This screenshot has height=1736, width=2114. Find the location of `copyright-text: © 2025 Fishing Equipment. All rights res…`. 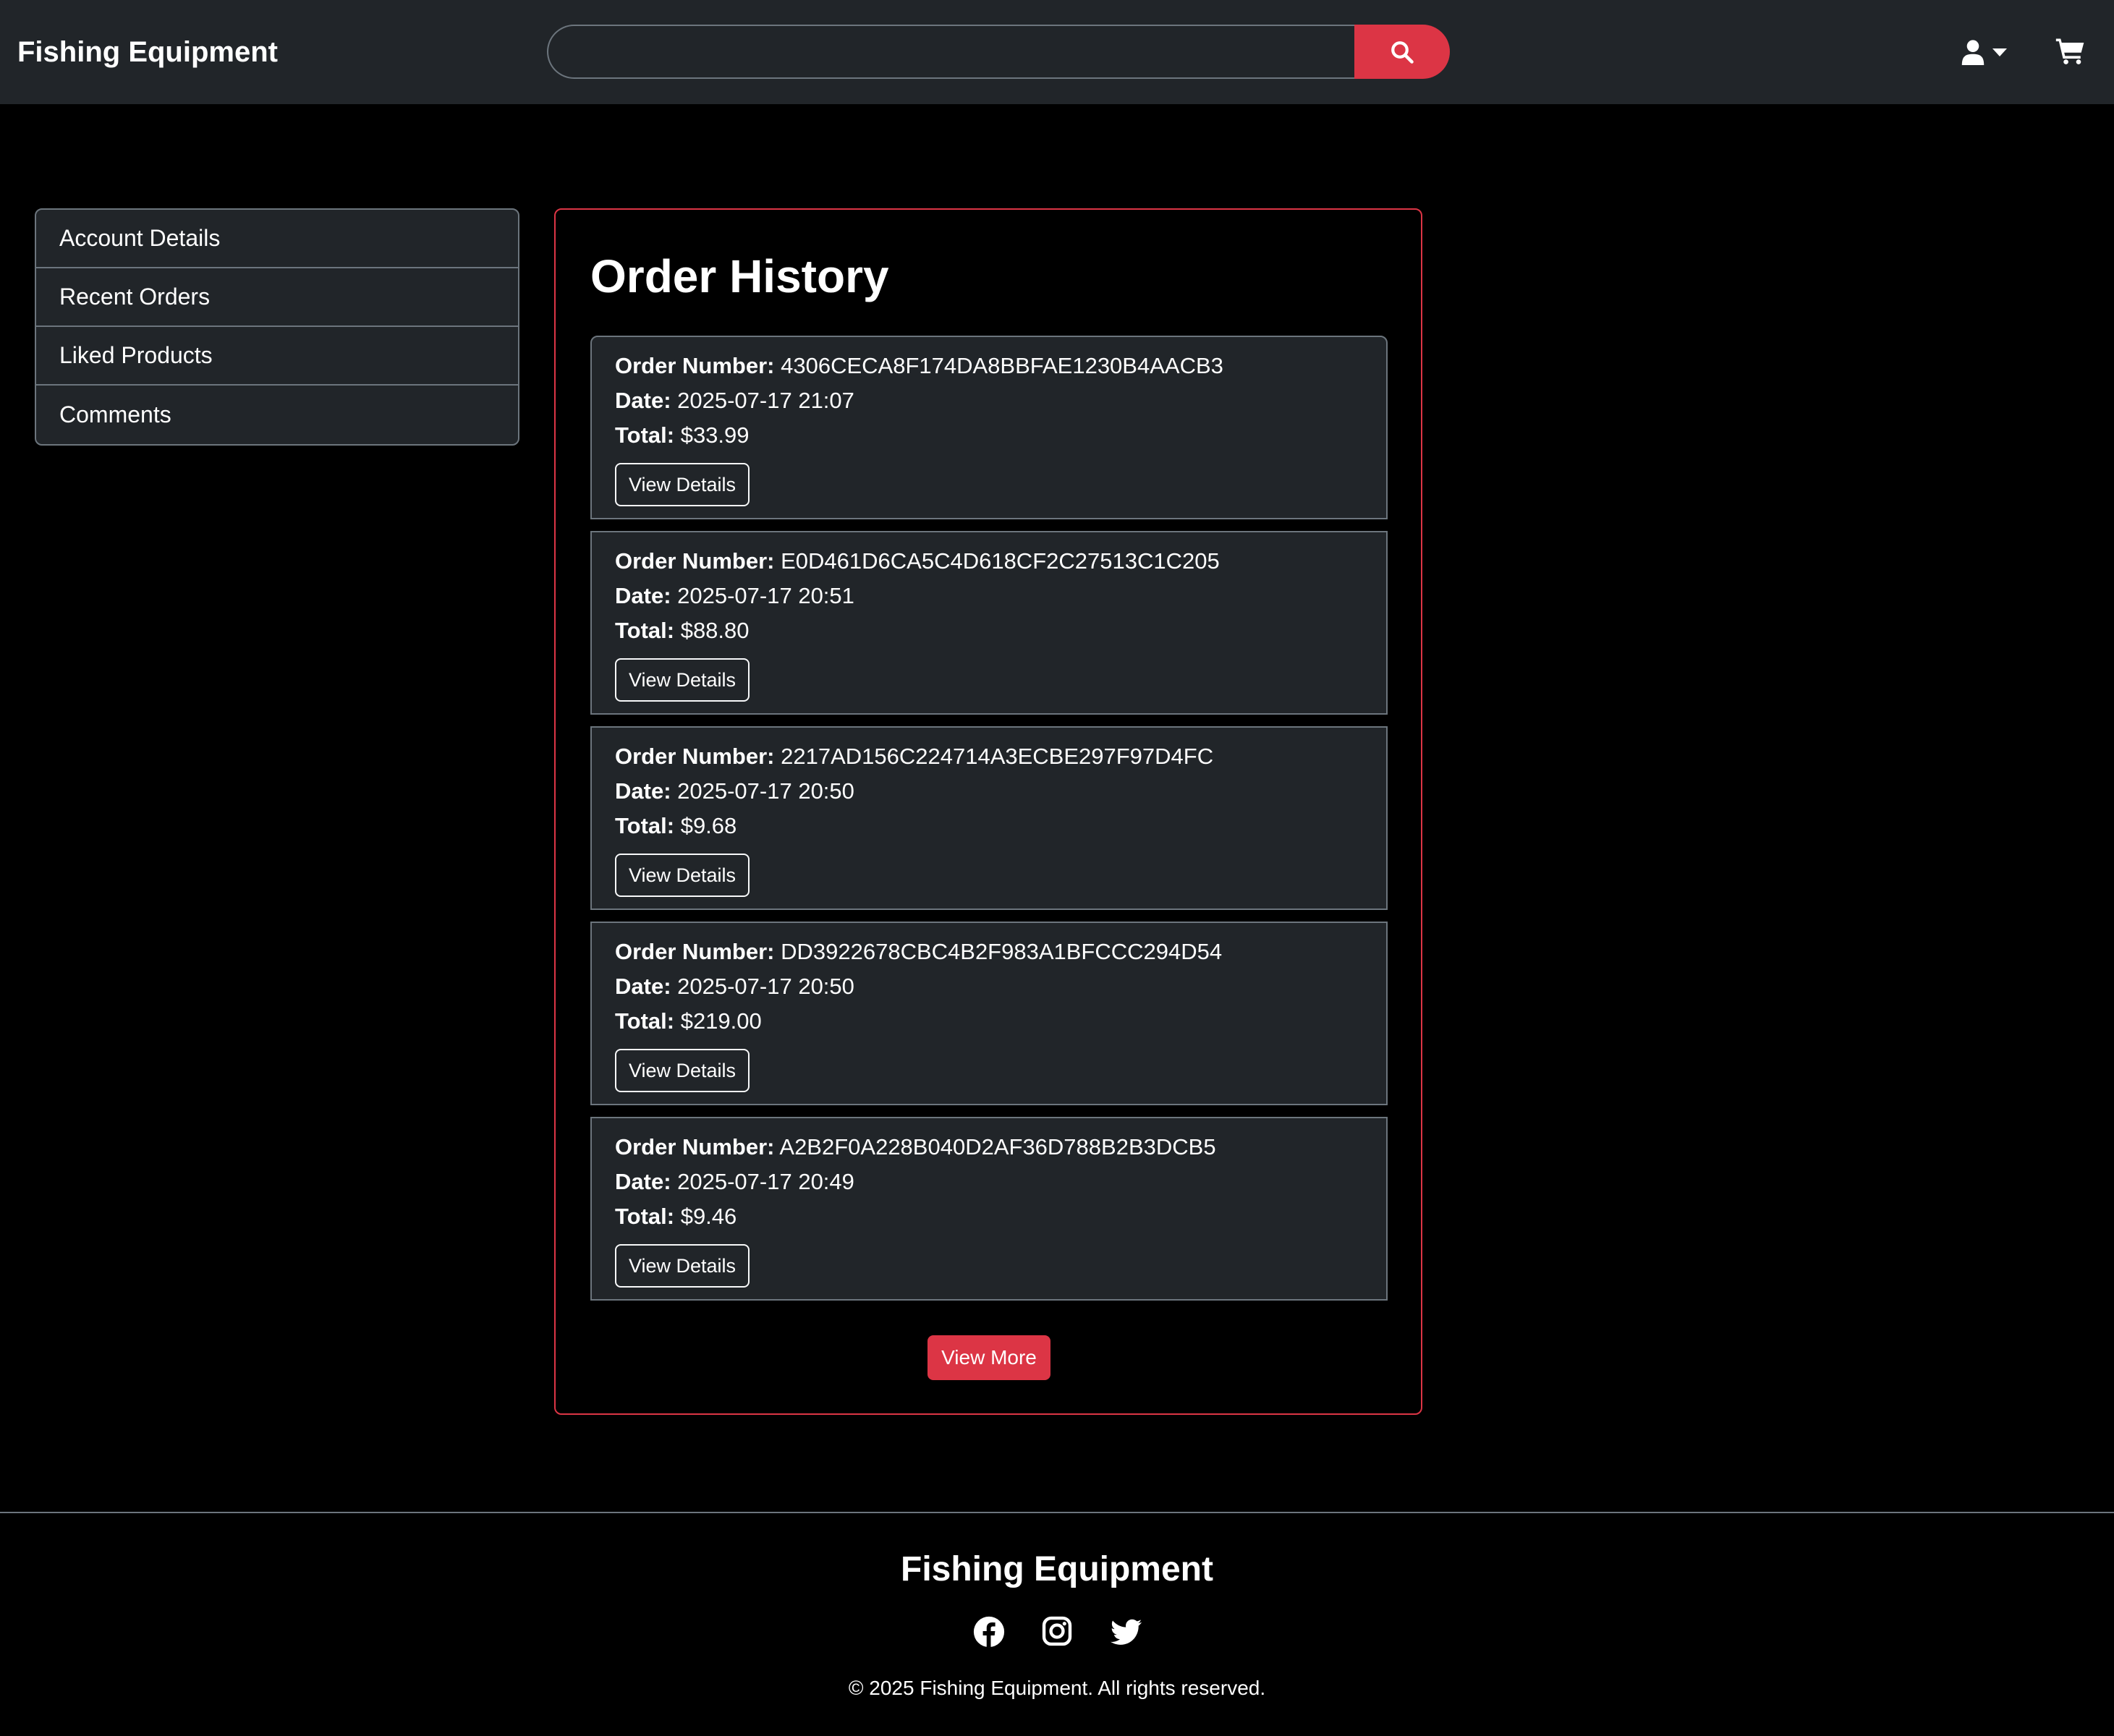

copyright-text: © 2025 Fishing Equipment. All rights res… is located at coordinates (1057, 1688).